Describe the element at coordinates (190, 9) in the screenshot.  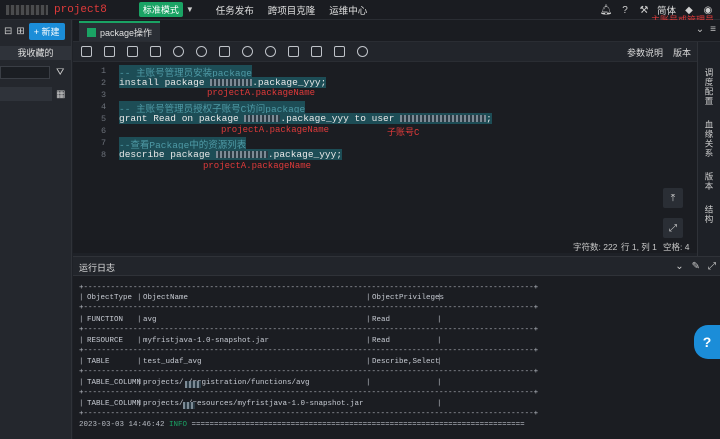
I see `chevron-down-icon: ▼` at that location.